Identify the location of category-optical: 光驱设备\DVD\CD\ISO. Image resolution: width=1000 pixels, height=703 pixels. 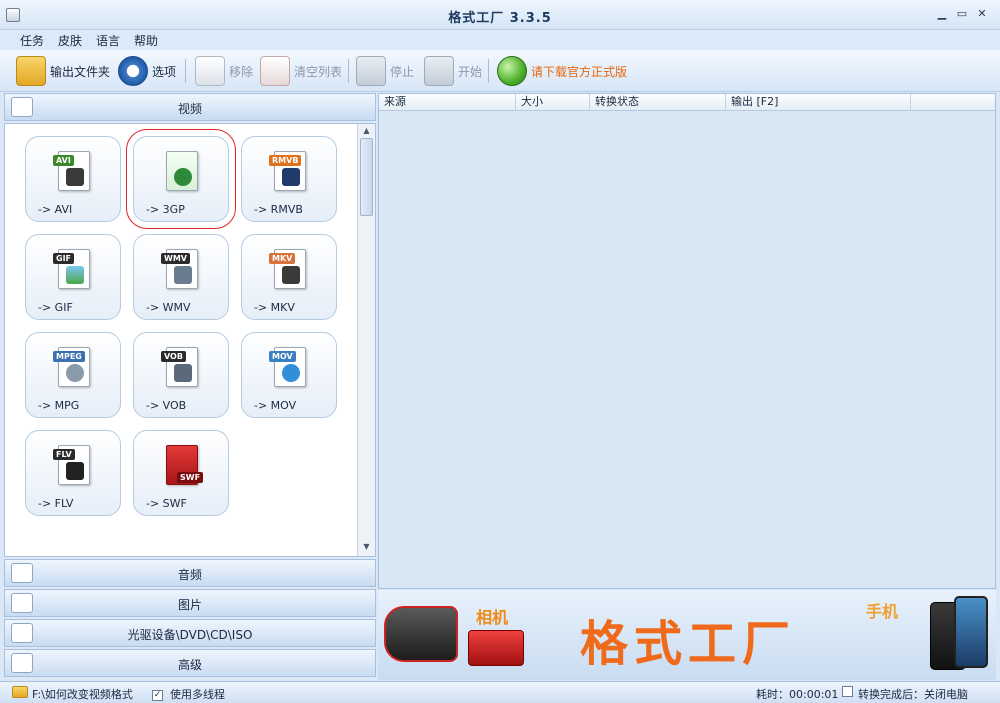
(190, 633).